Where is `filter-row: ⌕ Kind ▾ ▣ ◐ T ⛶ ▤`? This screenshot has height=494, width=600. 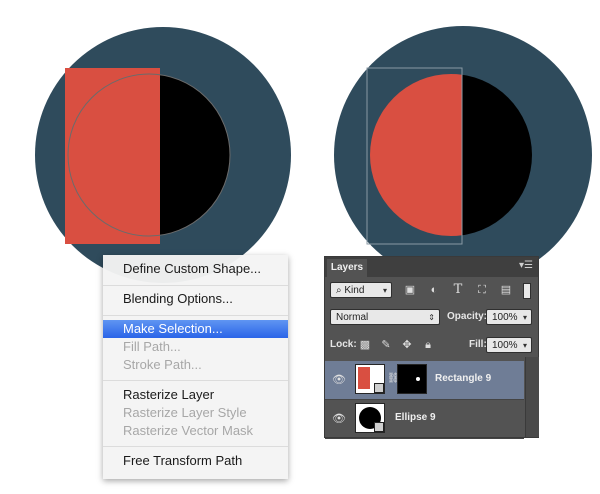
filter-row: ⌕ Kind ▾ ▣ ◐ T ⛶ ▤ is located at coordinates (431, 291).